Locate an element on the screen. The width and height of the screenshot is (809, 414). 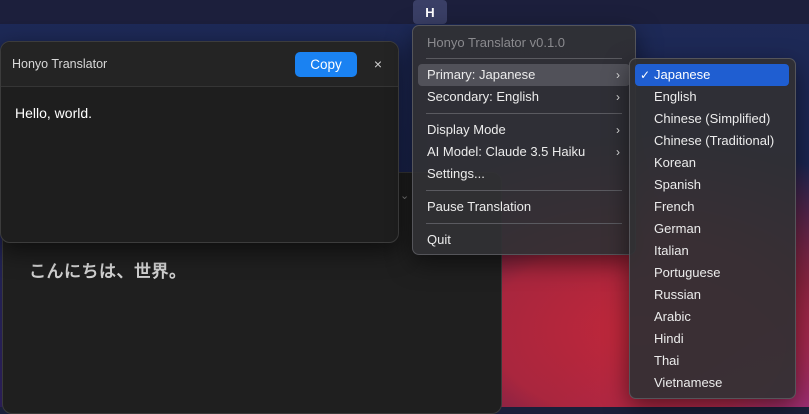
menu-item-primary-language: Primary: Japanese › is located at coordinates (524, 75).